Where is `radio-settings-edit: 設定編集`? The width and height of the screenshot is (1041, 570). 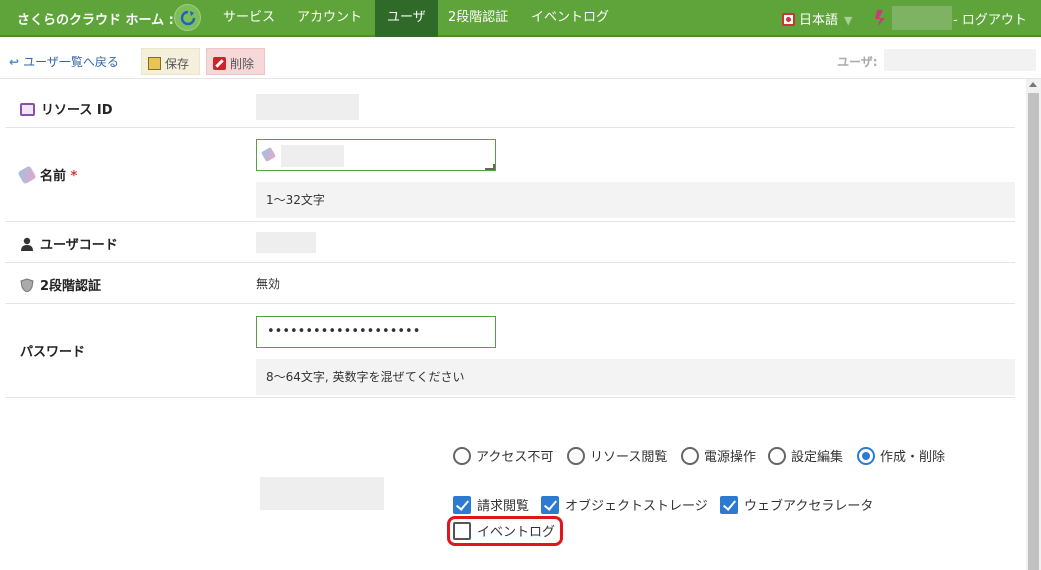
radio-settings-edit: 設定編集 is located at coordinates (805, 455).